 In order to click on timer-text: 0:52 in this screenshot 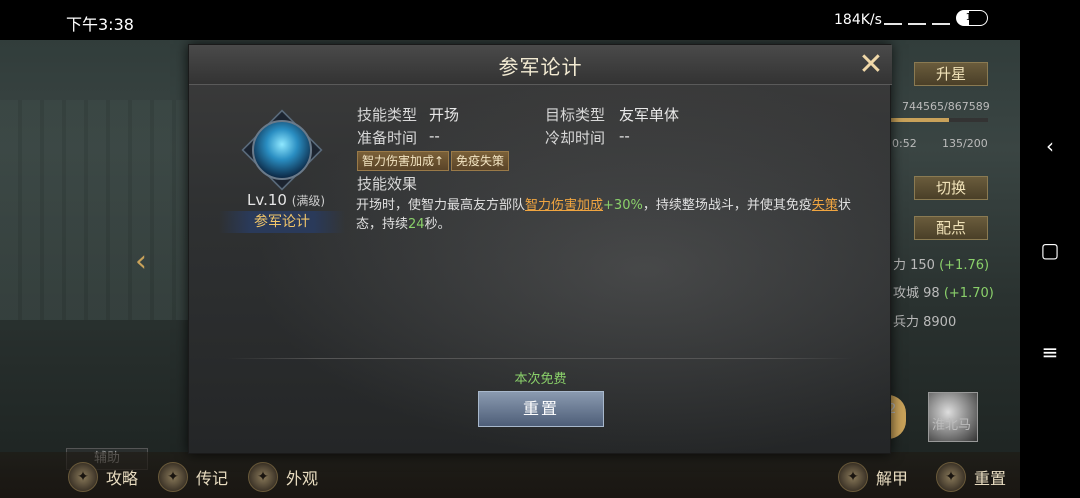, I will do `click(904, 143)`.